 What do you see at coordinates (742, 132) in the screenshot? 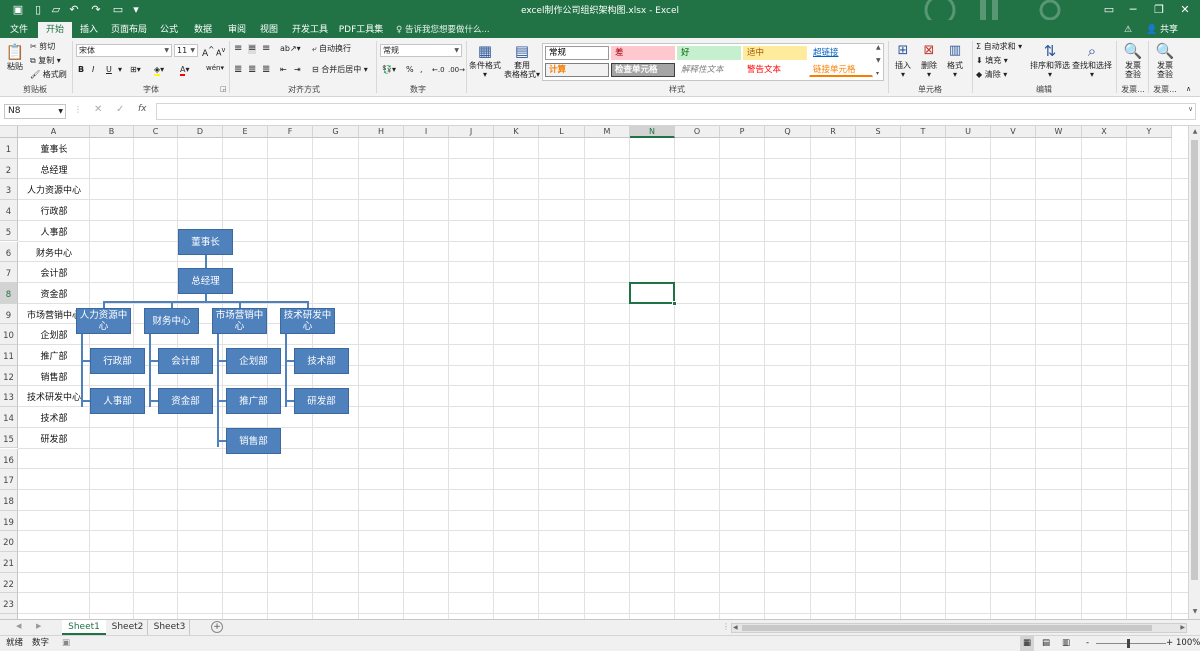
I see `column-header-p: P` at bounding box center [742, 132].